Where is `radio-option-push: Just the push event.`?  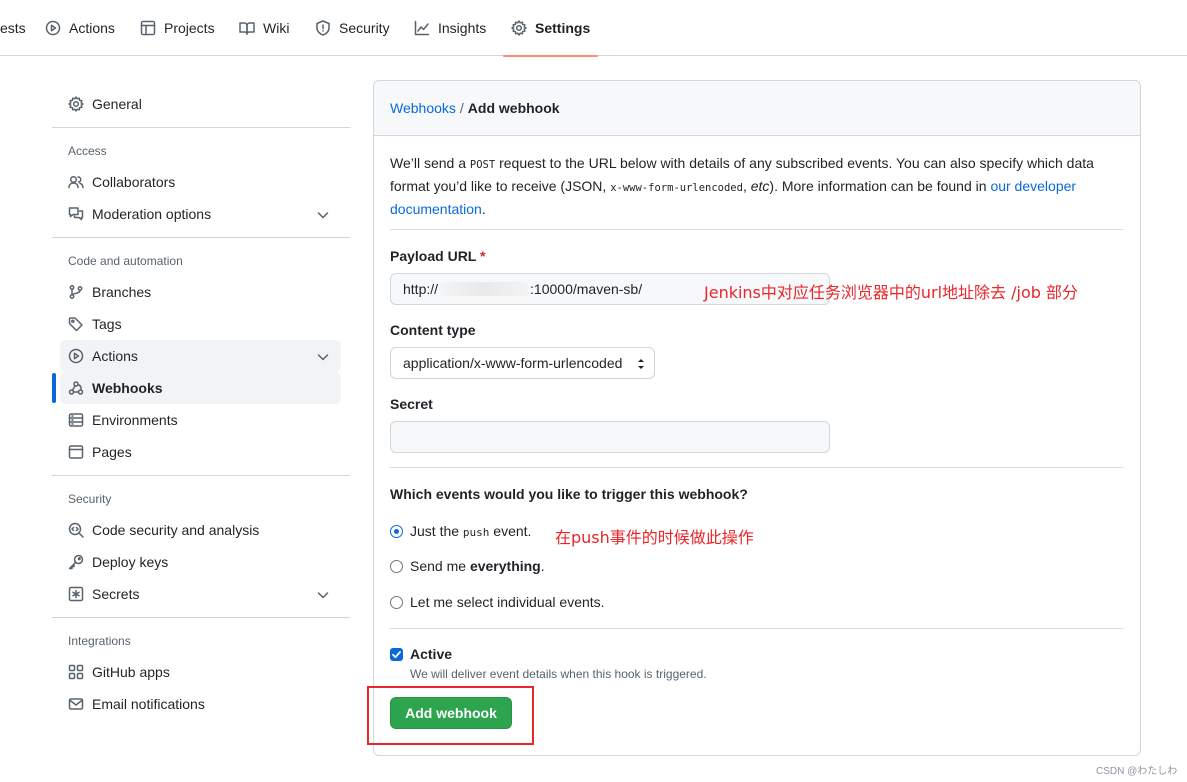 radio-option-push: Just the push event. is located at coordinates (460, 531).